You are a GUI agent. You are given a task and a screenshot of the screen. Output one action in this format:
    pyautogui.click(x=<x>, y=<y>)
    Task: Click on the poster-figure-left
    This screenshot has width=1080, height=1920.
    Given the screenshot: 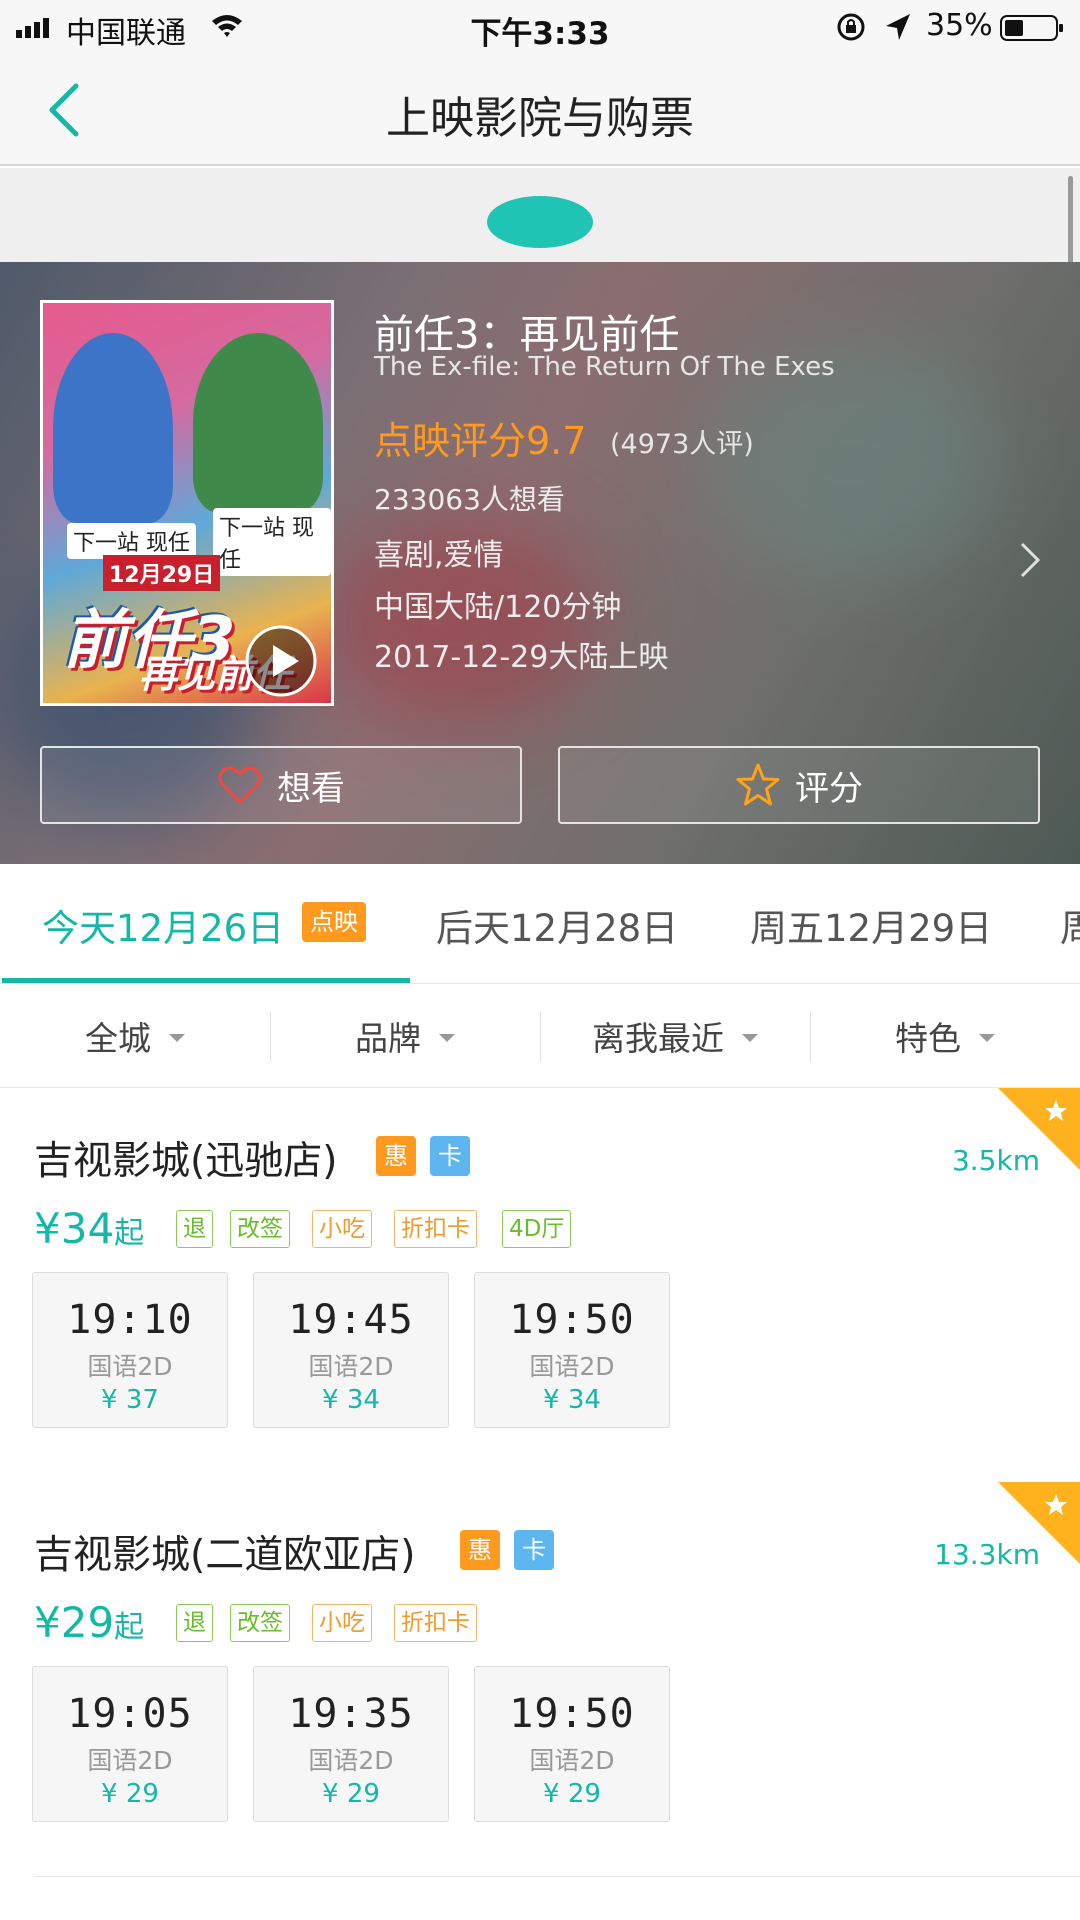 What is the action you would take?
    pyautogui.click(x=113, y=428)
    